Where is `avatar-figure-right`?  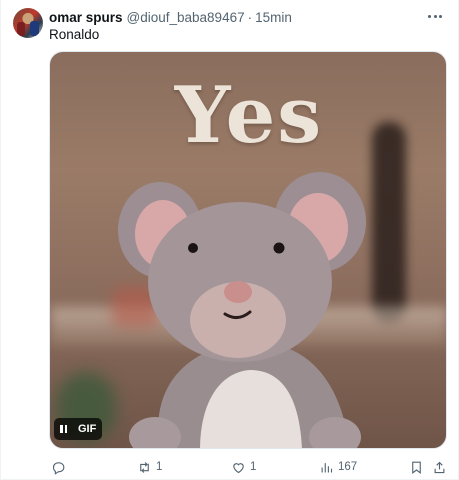 avatar-figure-right is located at coordinates (34, 28).